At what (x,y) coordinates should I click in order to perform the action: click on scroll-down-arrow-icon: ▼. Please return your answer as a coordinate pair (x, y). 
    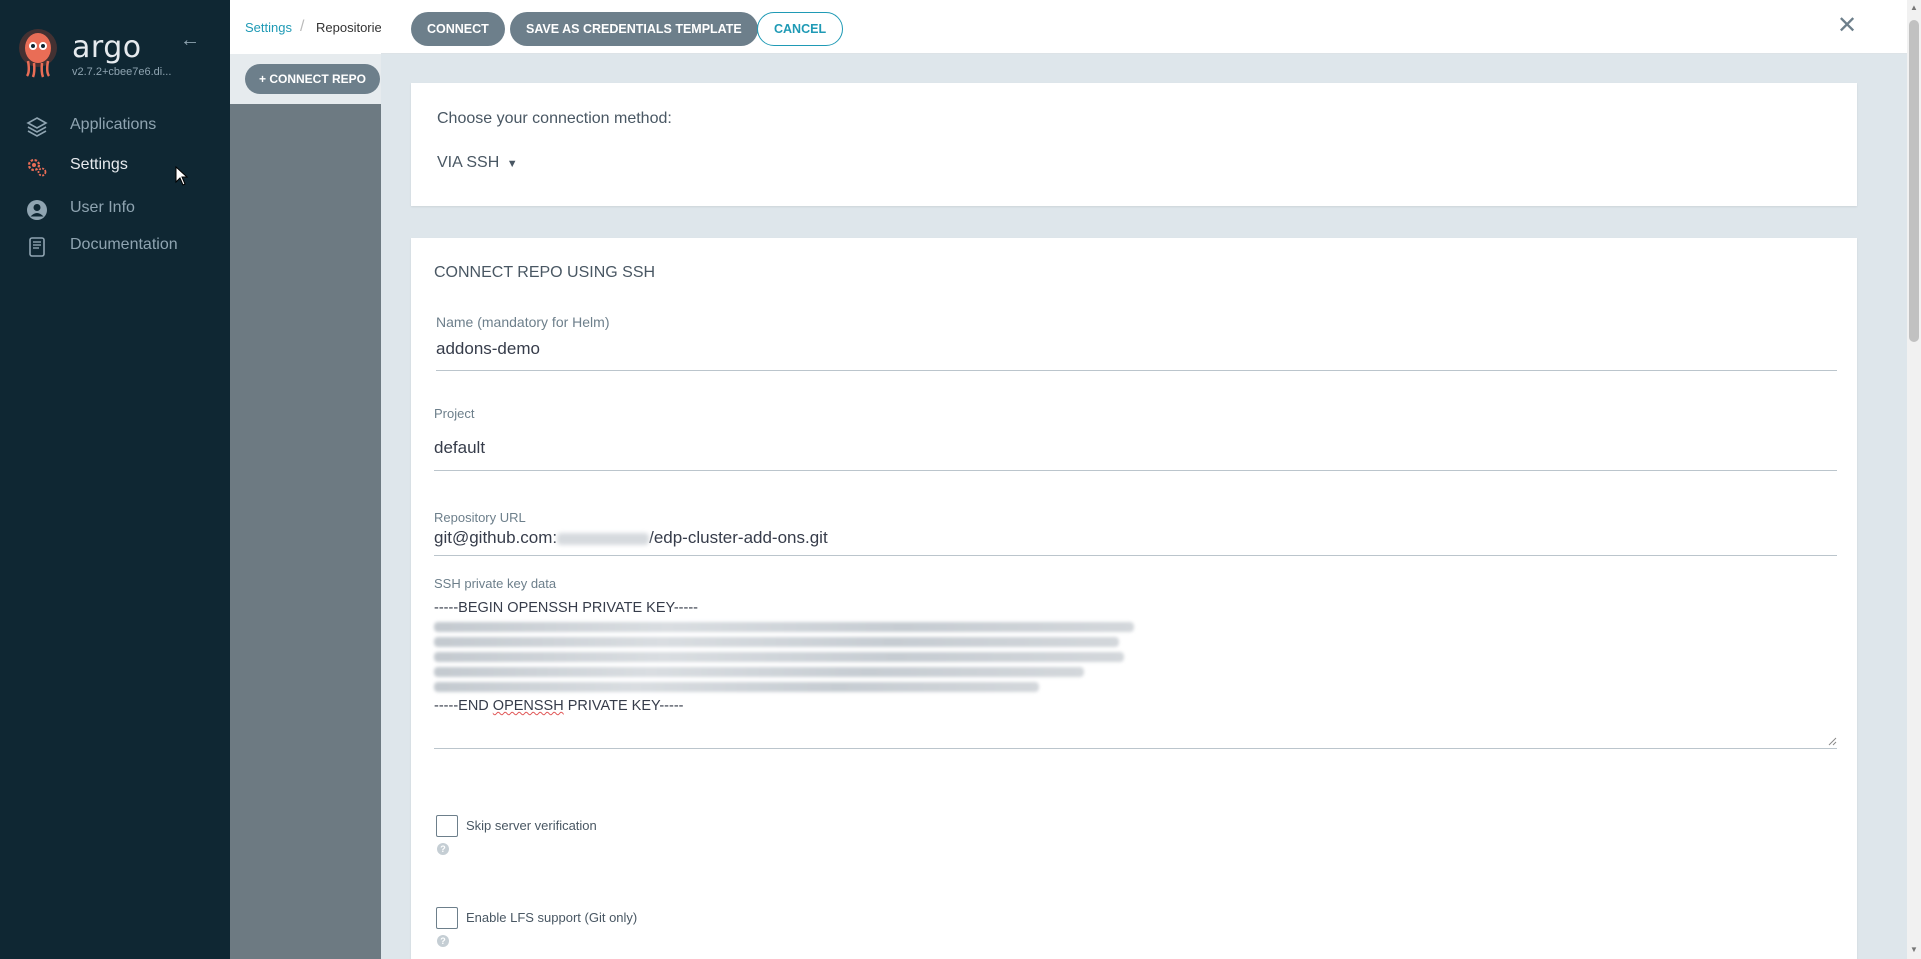
    Looking at the image, I should click on (1914, 949).